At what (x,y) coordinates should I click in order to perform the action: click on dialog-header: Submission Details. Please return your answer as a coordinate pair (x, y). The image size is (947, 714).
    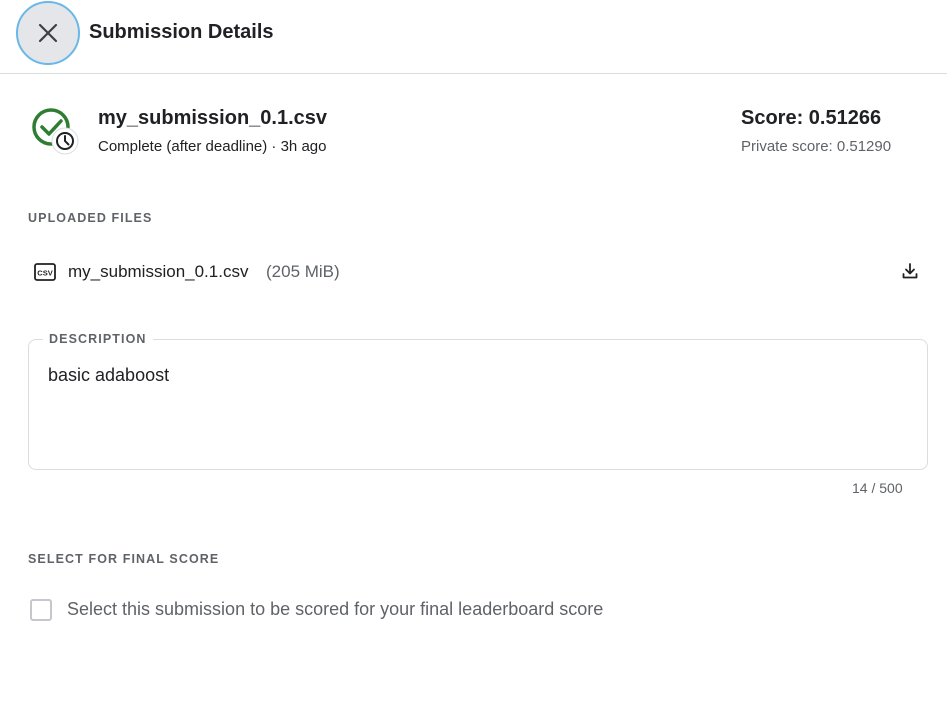
    Looking at the image, I should click on (473, 37).